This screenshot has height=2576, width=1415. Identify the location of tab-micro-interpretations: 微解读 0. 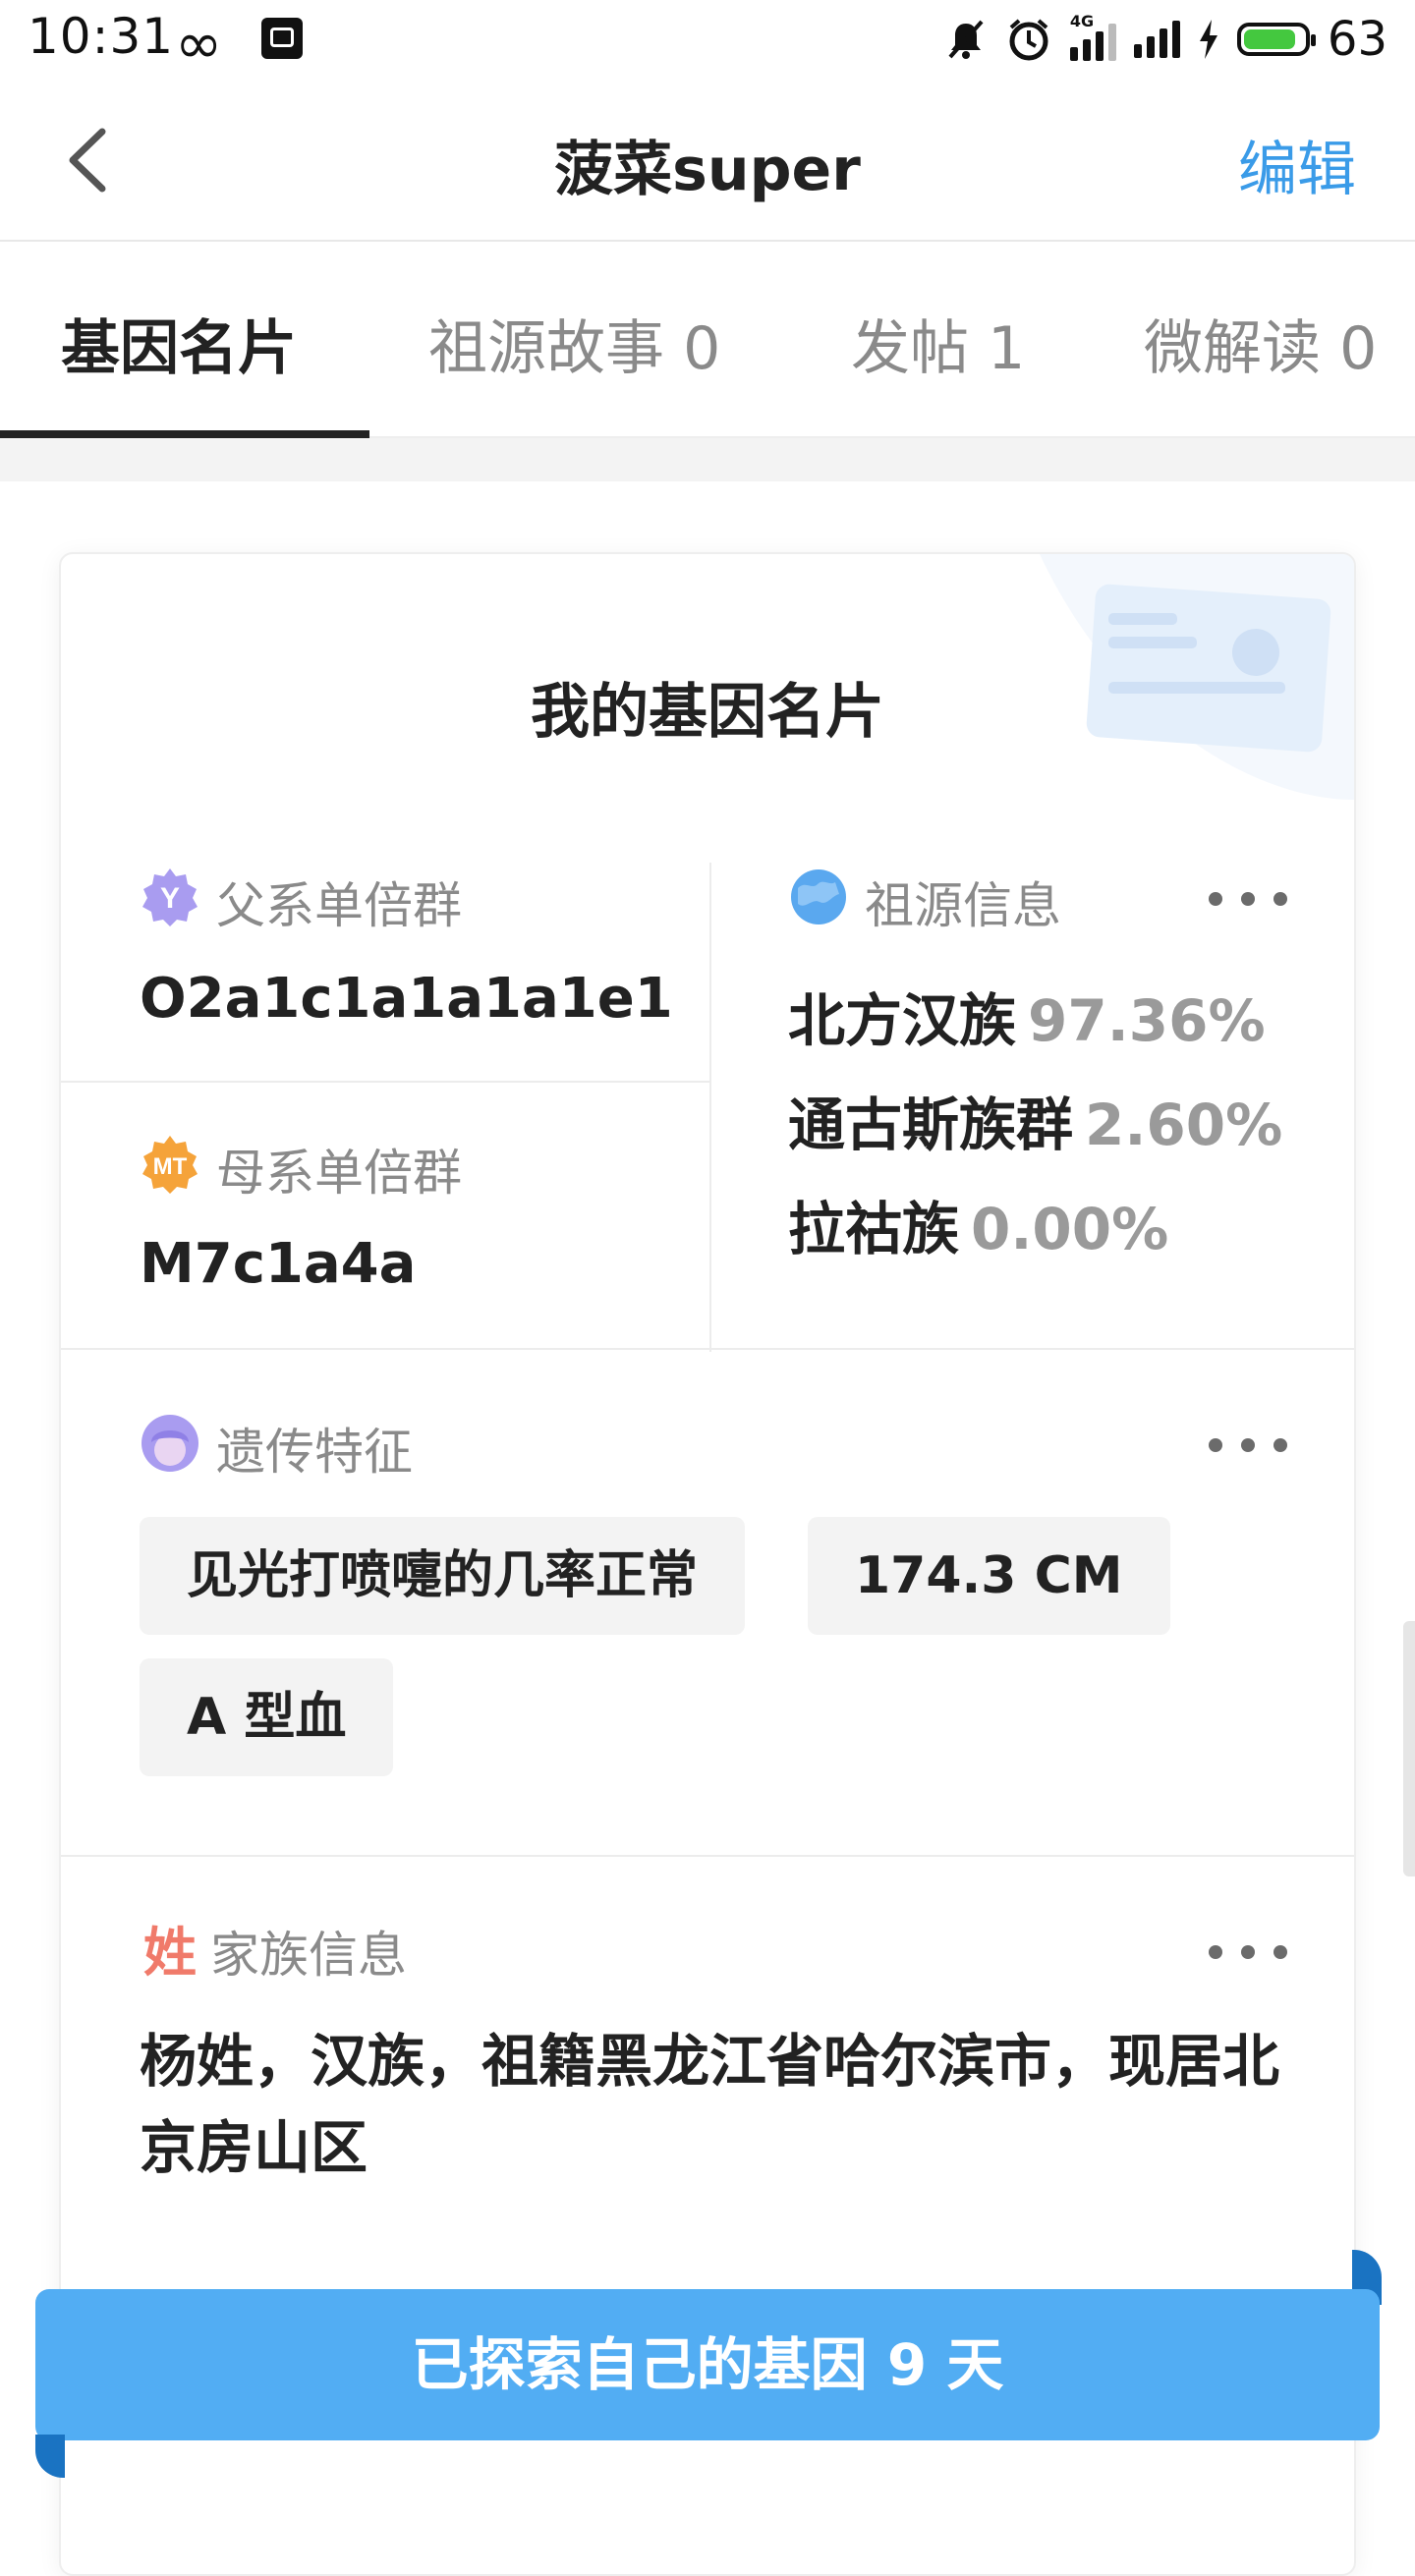
(1260, 343).